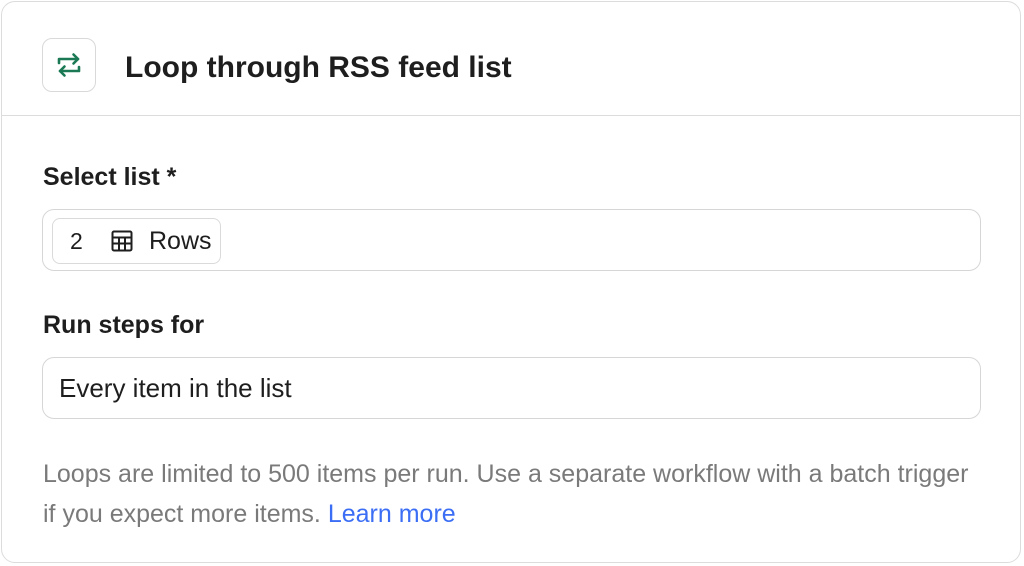 This screenshot has width=1024, height=566. I want to click on rows-chip: 2 Rows, so click(136, 241).